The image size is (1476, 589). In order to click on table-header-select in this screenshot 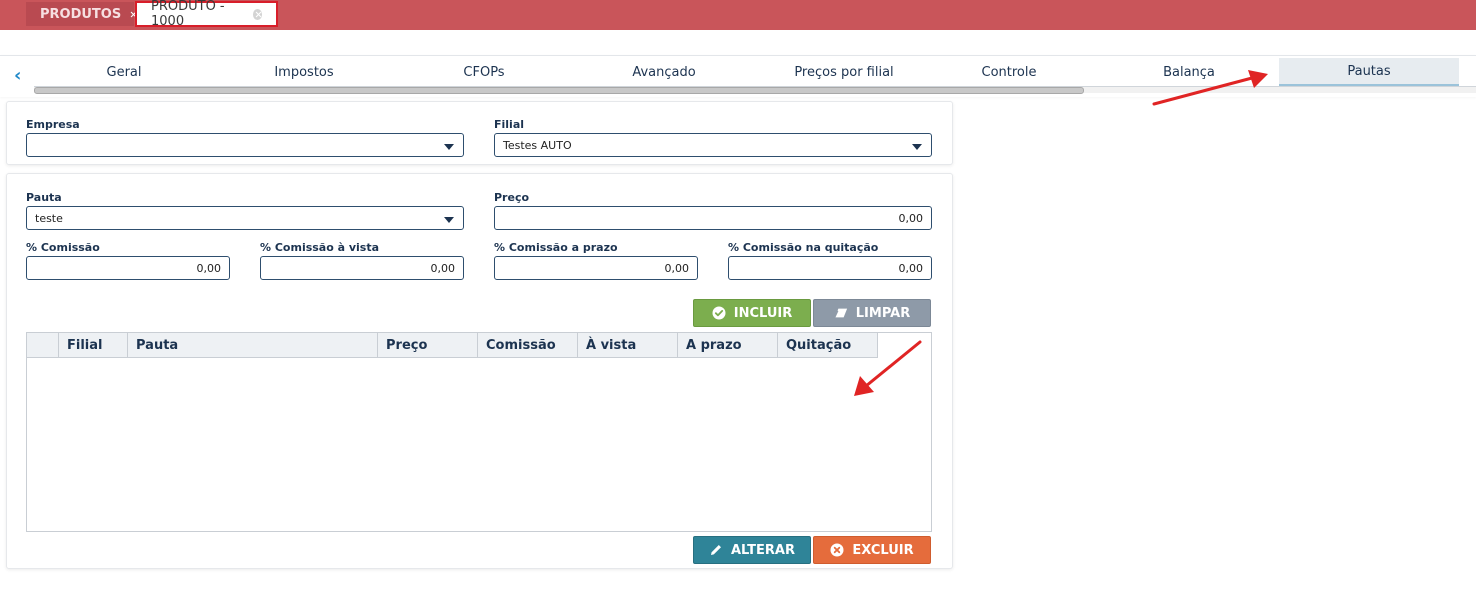, I will do `click(43, 345)`.